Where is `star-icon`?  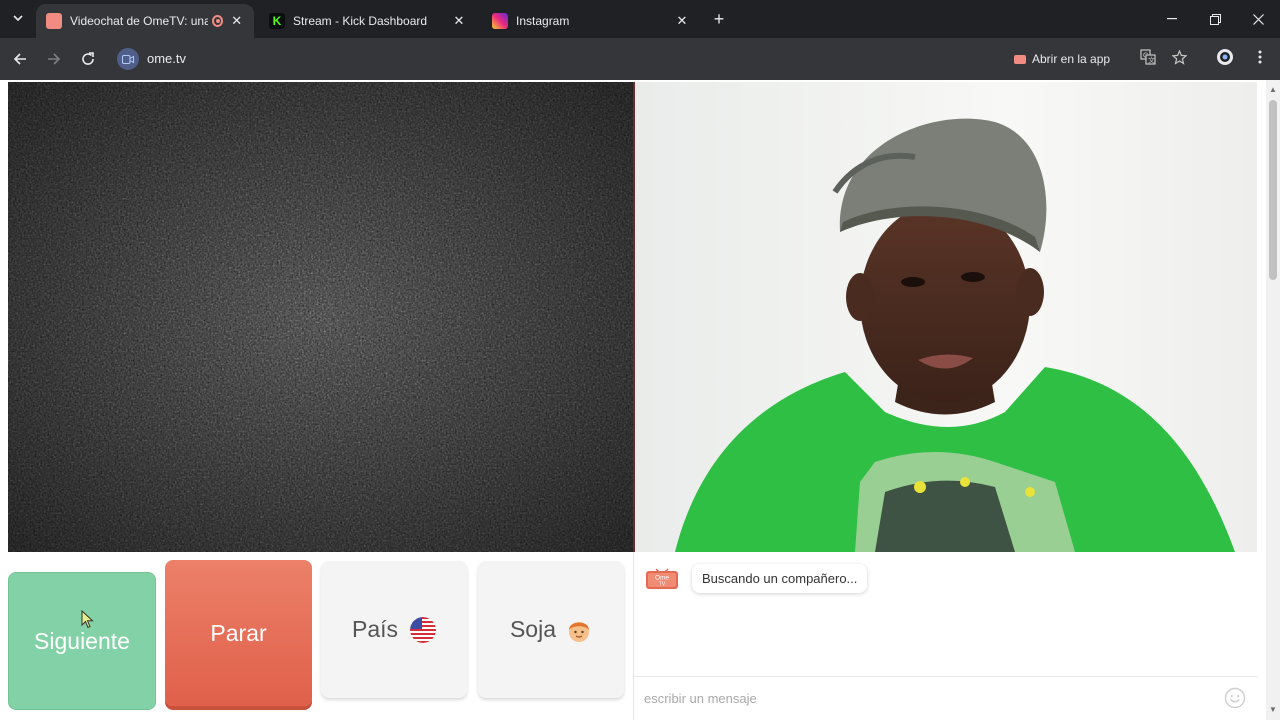 star-icon is located at coordinates (1179, 57).